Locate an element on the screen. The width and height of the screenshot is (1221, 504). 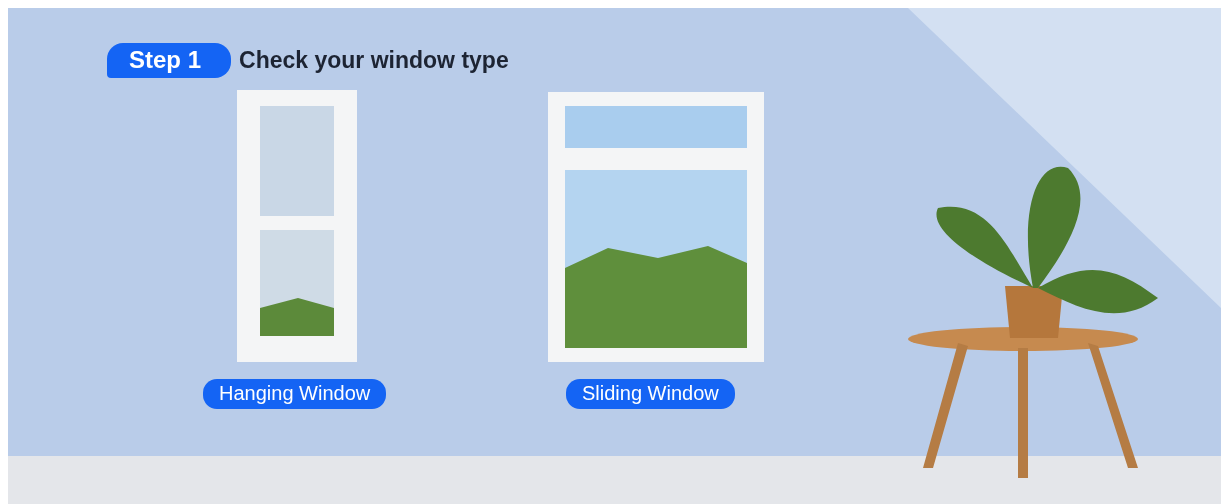
step-title: Check your window type is located at coordinates (374, 60).